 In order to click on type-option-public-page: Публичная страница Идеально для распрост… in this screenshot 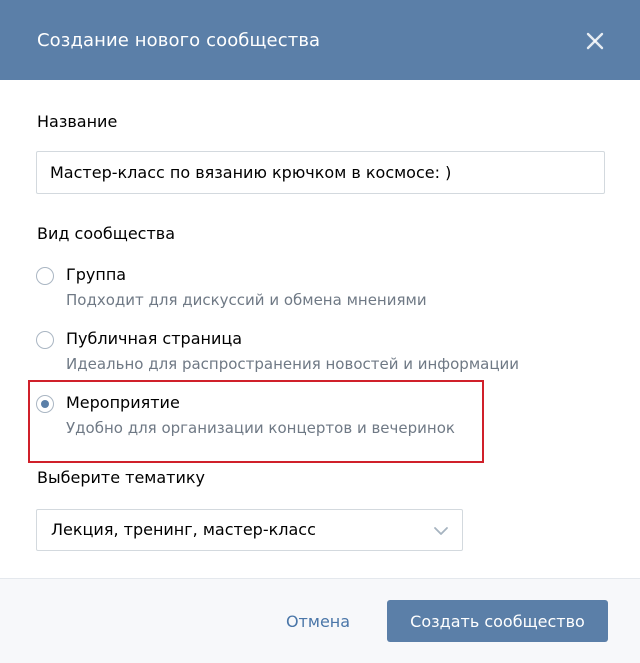, I will do `click(296, 356)`.